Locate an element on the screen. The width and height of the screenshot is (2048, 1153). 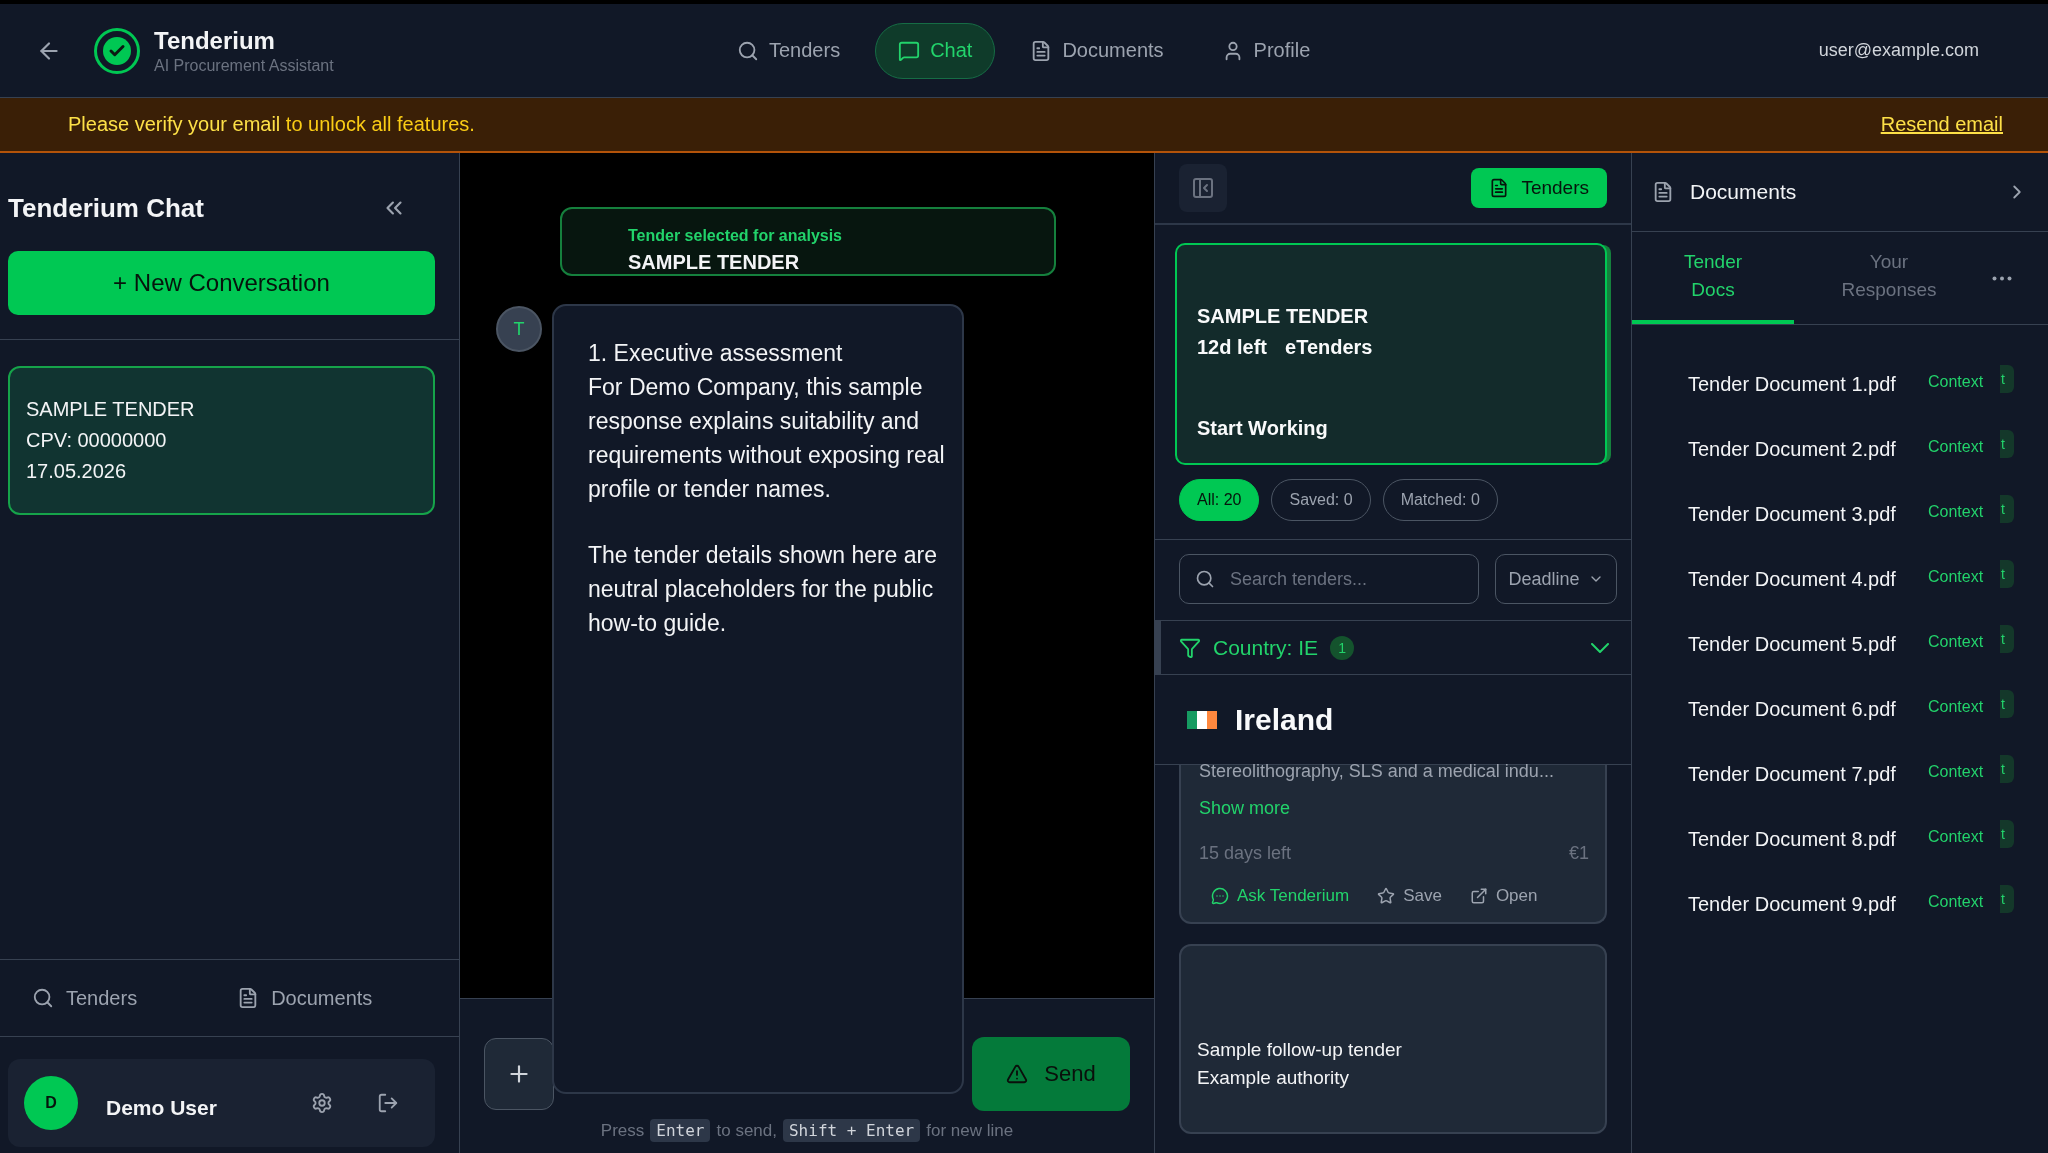
conversation-text: SAMPLE TENDER is located at coordinates (111, 409).